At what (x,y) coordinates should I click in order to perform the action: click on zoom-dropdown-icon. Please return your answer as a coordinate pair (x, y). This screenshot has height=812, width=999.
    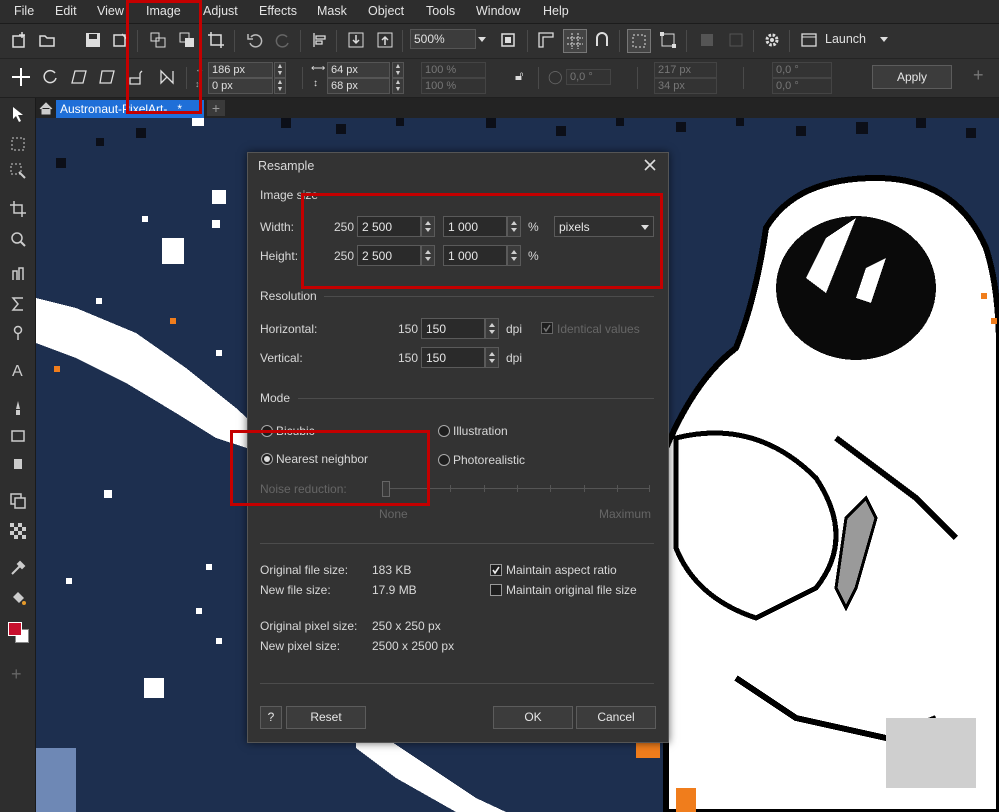
    Looking at the image, I should click on (482, 39).